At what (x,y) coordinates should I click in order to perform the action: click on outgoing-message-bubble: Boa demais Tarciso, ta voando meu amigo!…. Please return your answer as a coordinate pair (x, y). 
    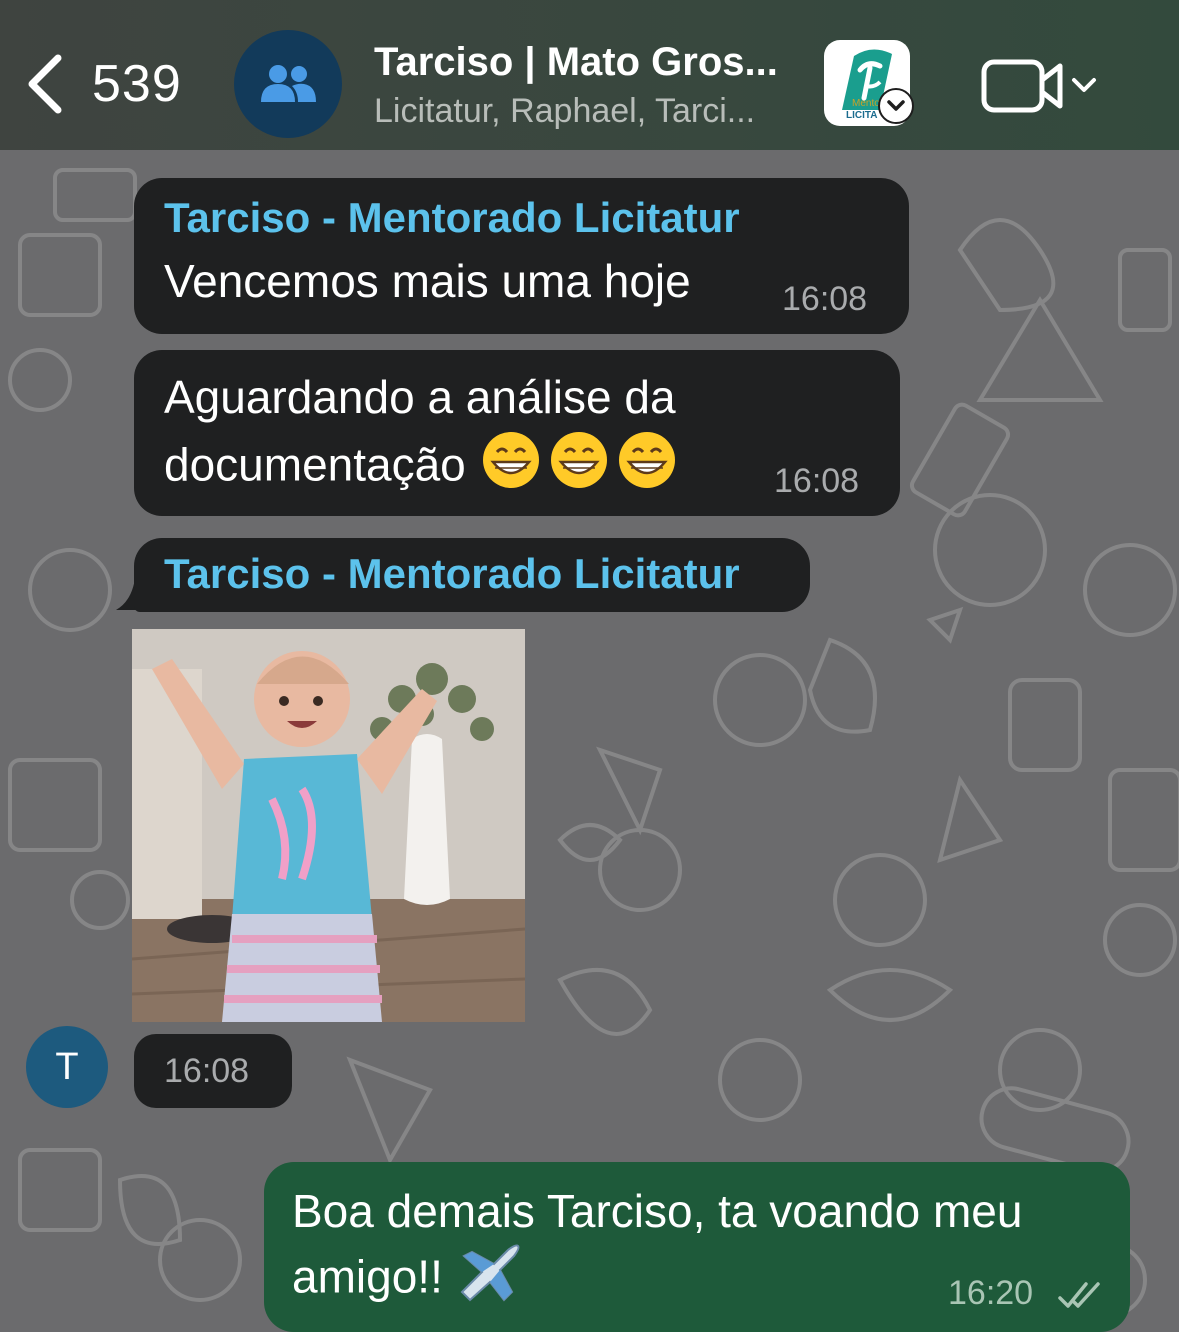
    Looking at the image, I should click on (697, 1247).